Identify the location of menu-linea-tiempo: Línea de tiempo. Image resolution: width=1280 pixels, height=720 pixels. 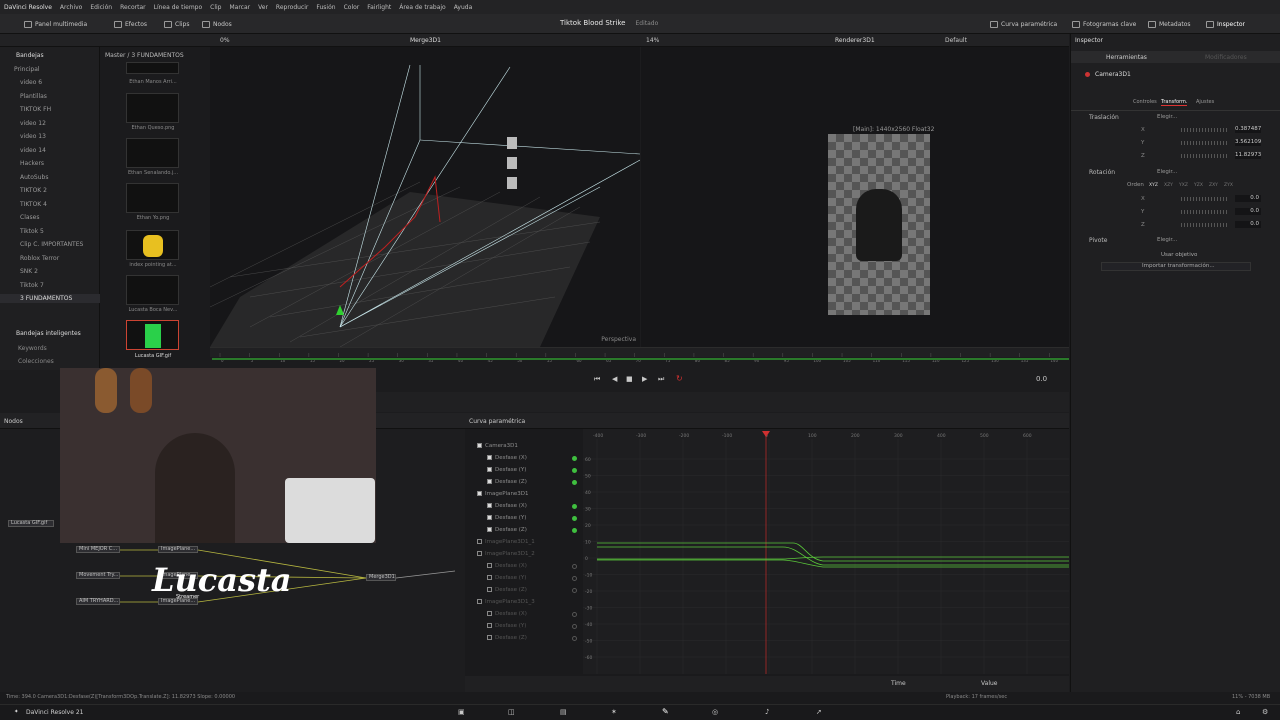
(178, 7).